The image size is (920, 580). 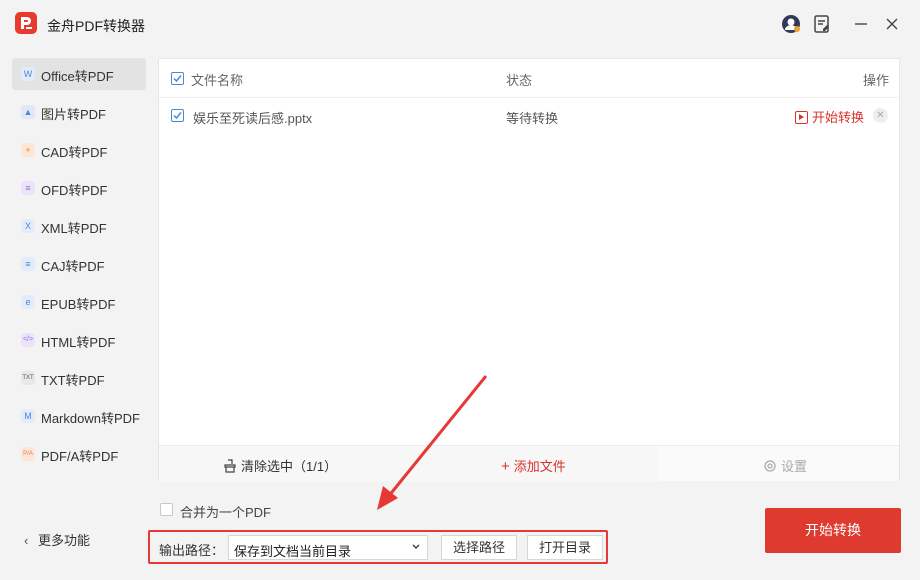 What do you see at coordinates (289, 466) in the screenshot?
I see `clear-selected-label: 清除选中（1/1）` at bounding box center [289, 466].